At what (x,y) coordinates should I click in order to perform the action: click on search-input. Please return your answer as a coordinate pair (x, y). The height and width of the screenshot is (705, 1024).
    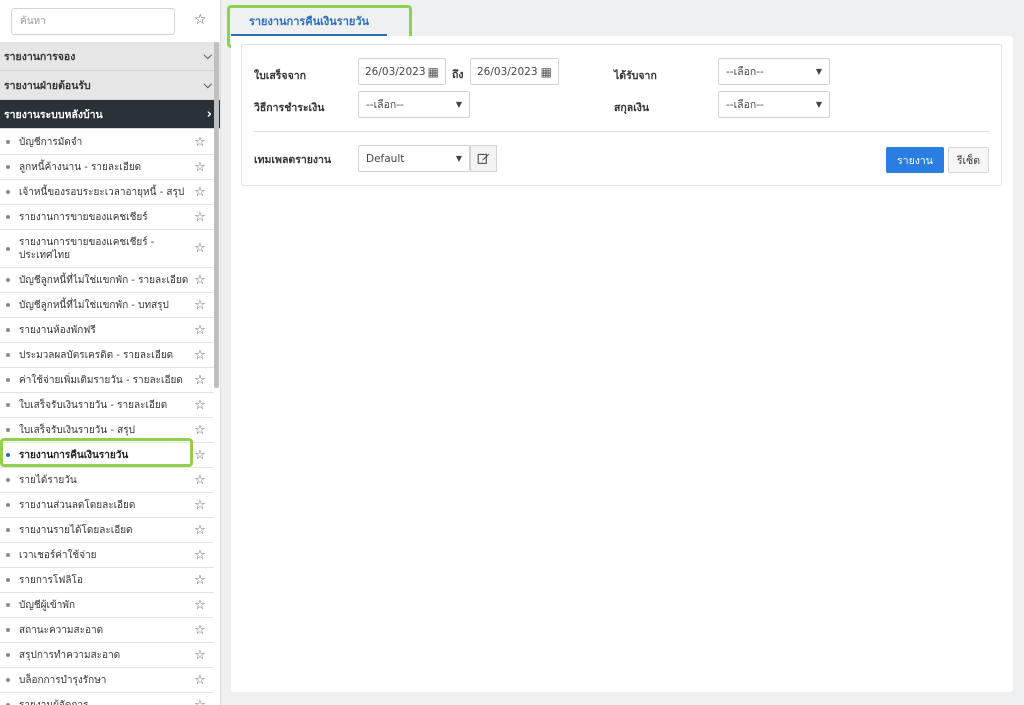
    Looking at the image, I should click on (93, 21).